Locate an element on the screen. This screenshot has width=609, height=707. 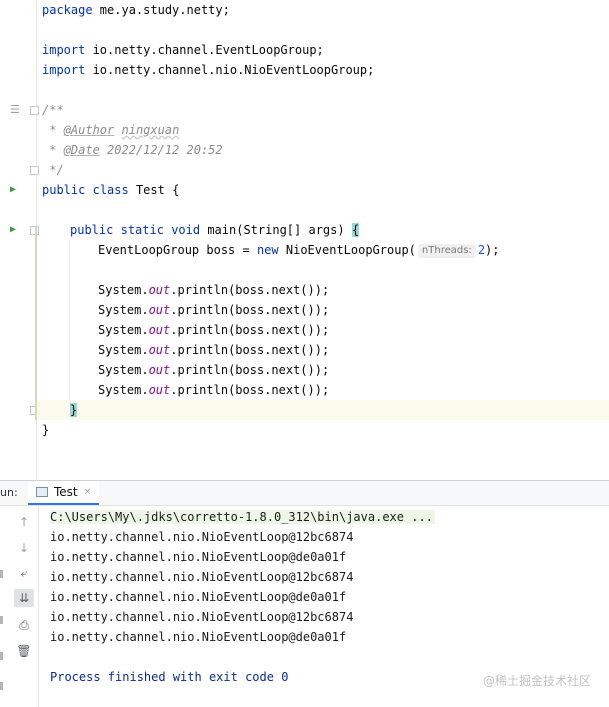
console-exit-message: Process finished with exit code 0 is located at coordinates (169, 677).